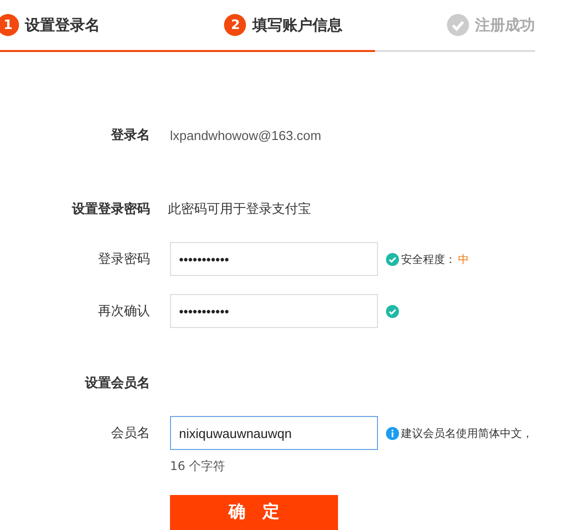 This screenshot has height=530, width=567. I want to click on step-label: 注册成功, so click(505, 25).